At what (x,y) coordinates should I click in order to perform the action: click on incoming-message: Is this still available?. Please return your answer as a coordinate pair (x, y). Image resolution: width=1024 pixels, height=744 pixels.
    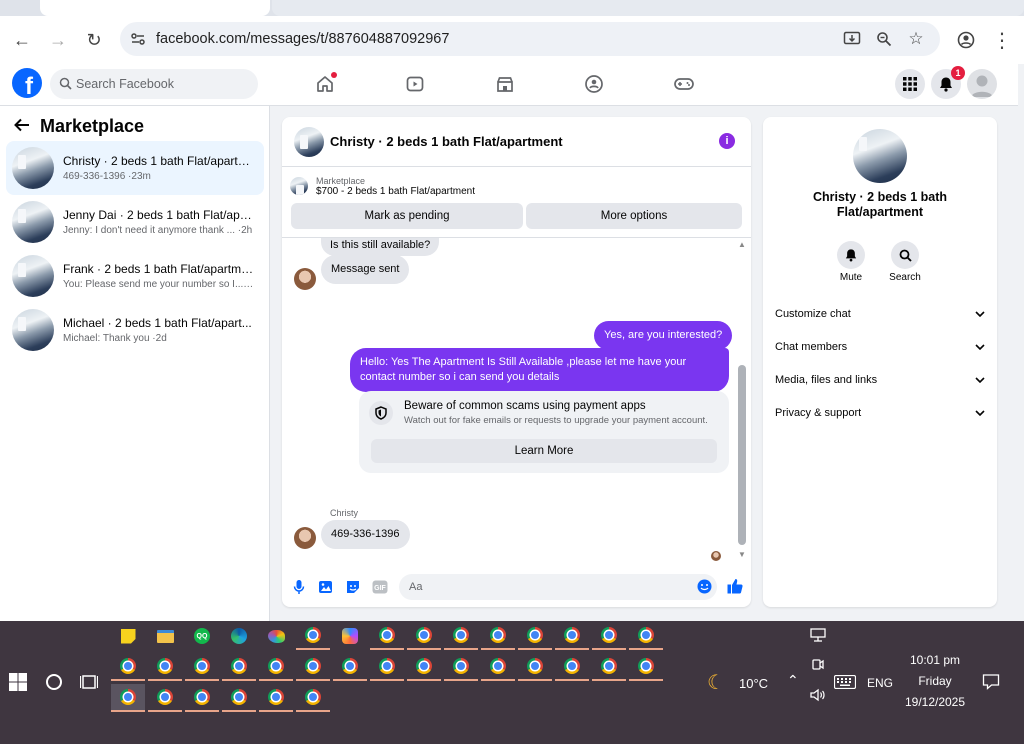
    Looking at the image, I should click on (380, 247).